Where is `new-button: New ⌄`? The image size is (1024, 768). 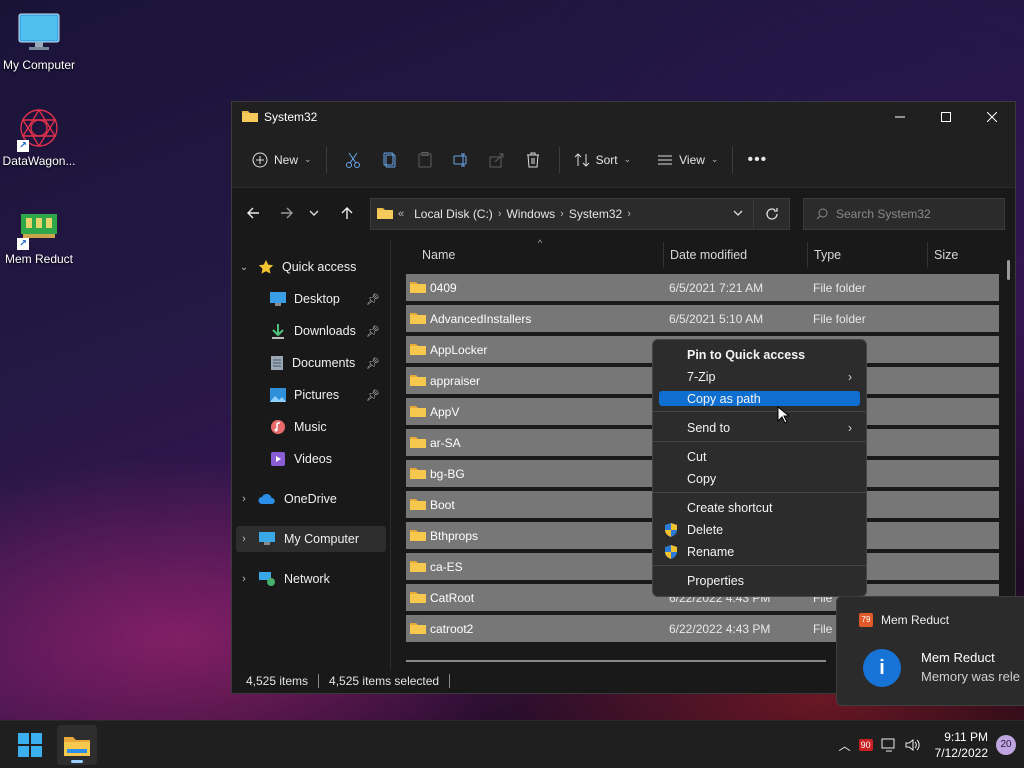
new-button: New ⌄ is located at coordinates (282, 160).